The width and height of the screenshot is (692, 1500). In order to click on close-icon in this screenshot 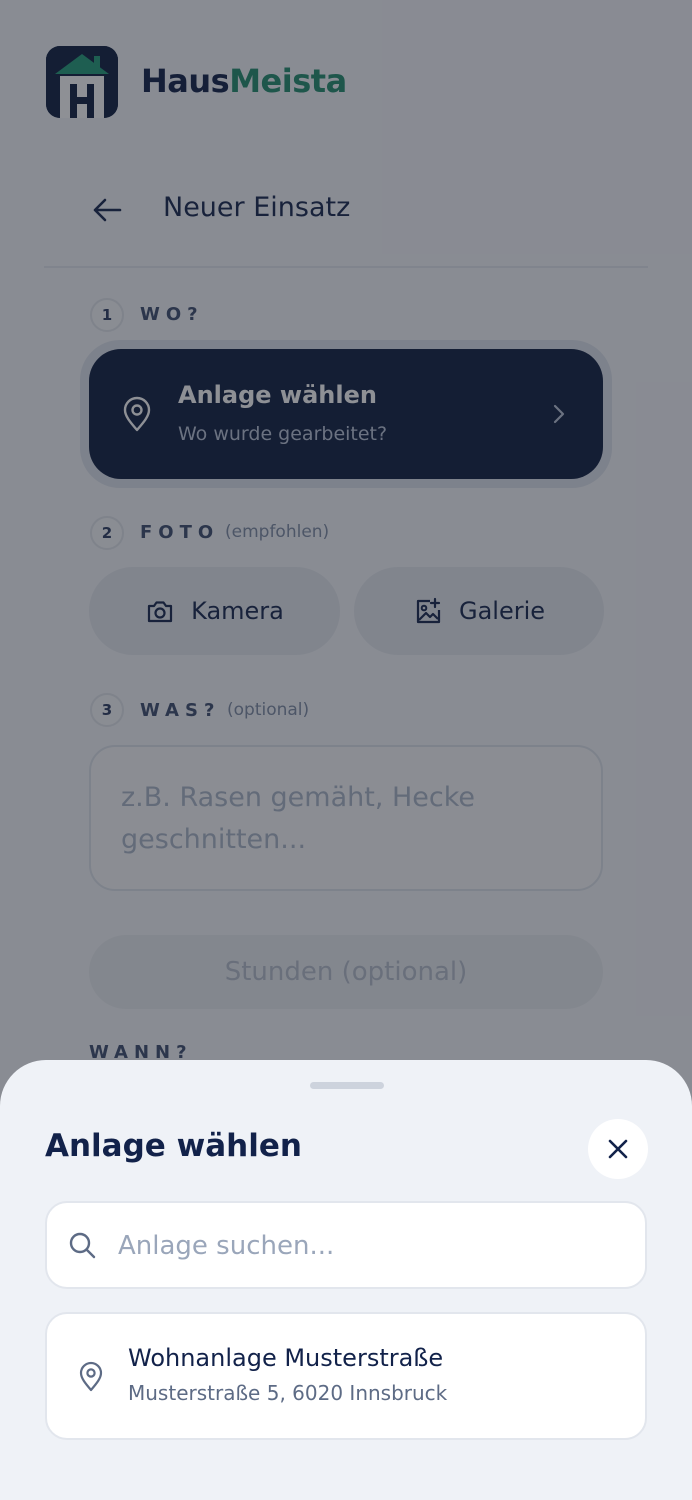, I will do `click(618, 1149)`.